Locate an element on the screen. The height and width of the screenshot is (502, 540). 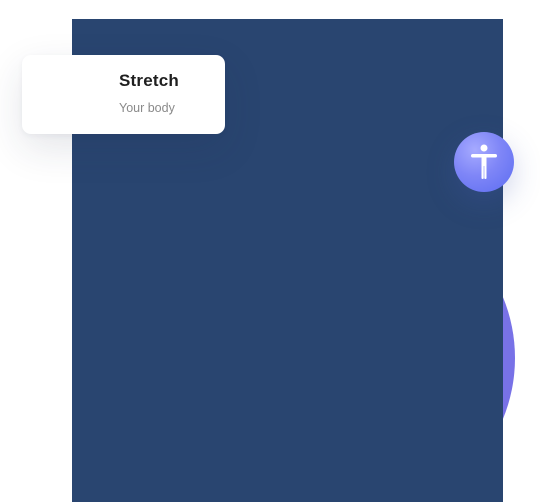
accessibility-person-icon is located at coordinates (484, 161).